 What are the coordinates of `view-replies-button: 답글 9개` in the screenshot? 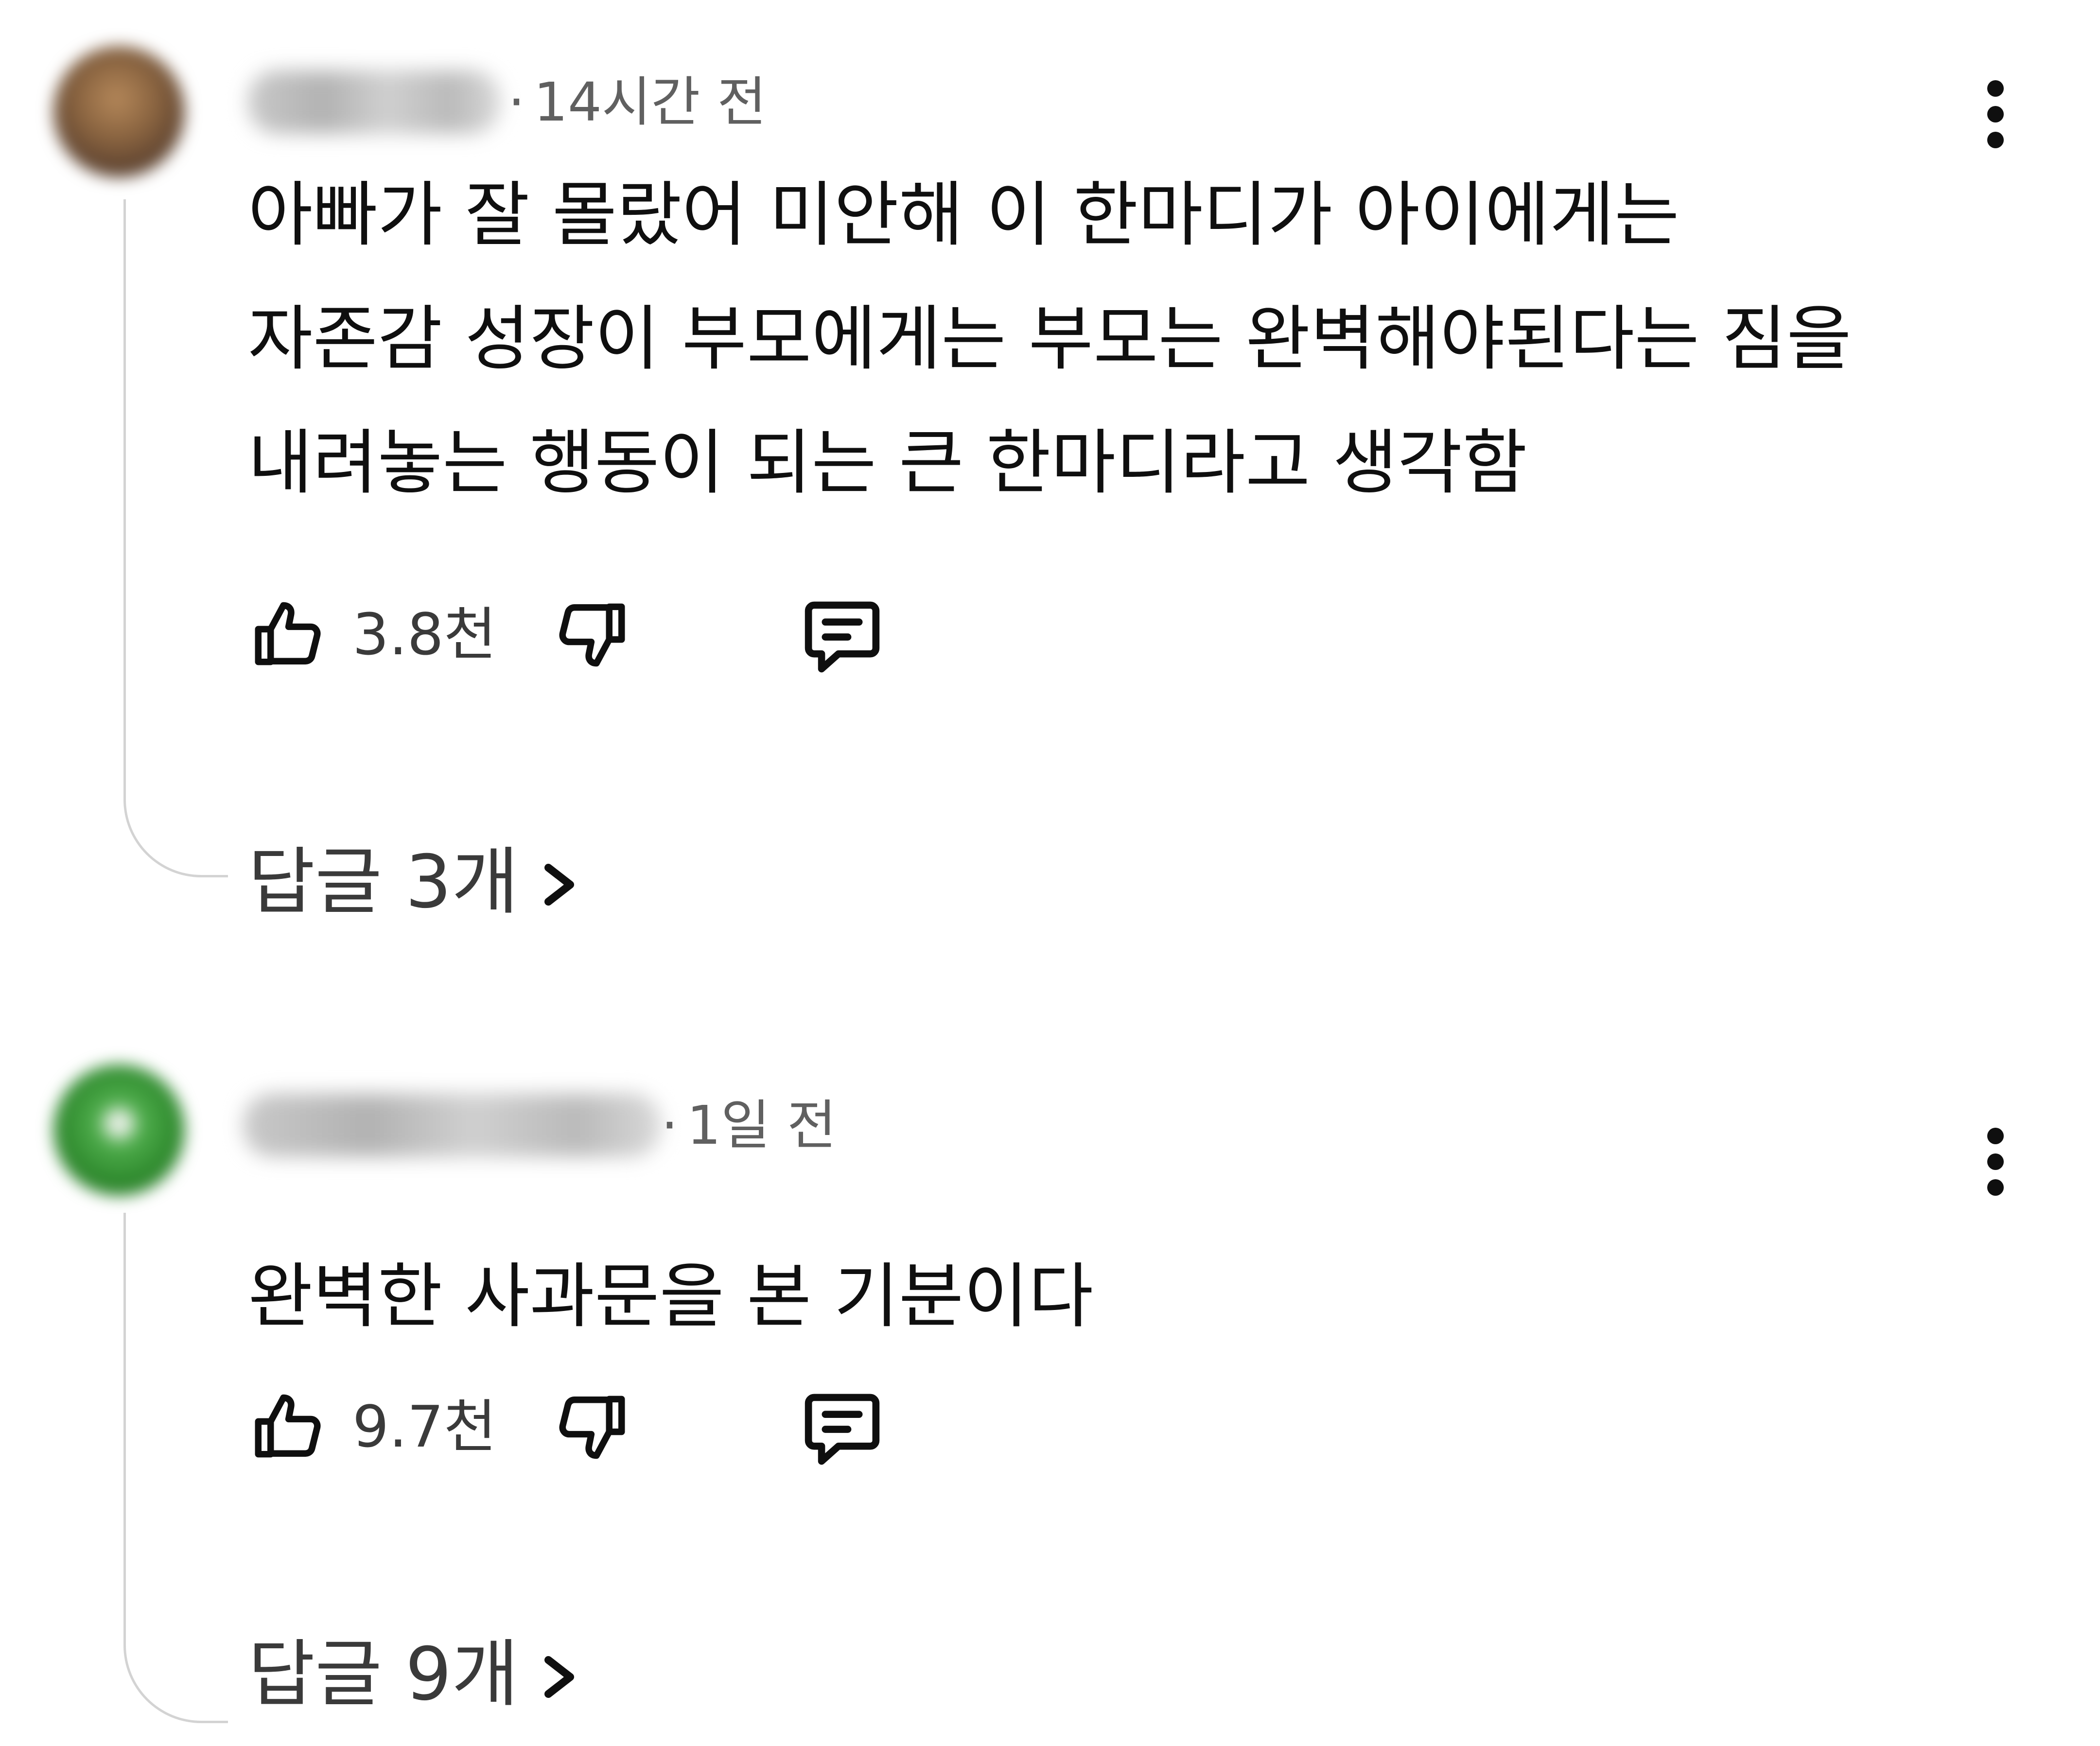 It's located at (419, 1674).